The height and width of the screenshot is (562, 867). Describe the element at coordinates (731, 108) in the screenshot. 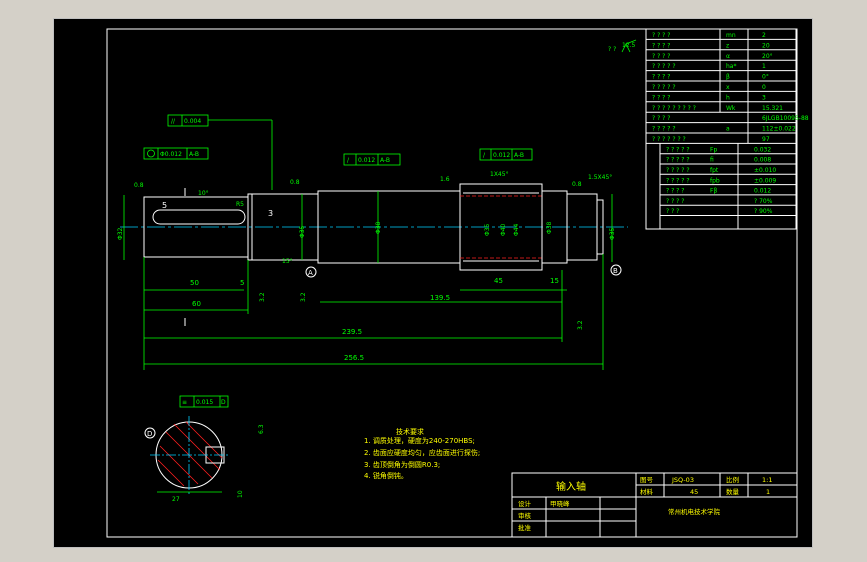

I see `param-symbol: Wk` at that location.